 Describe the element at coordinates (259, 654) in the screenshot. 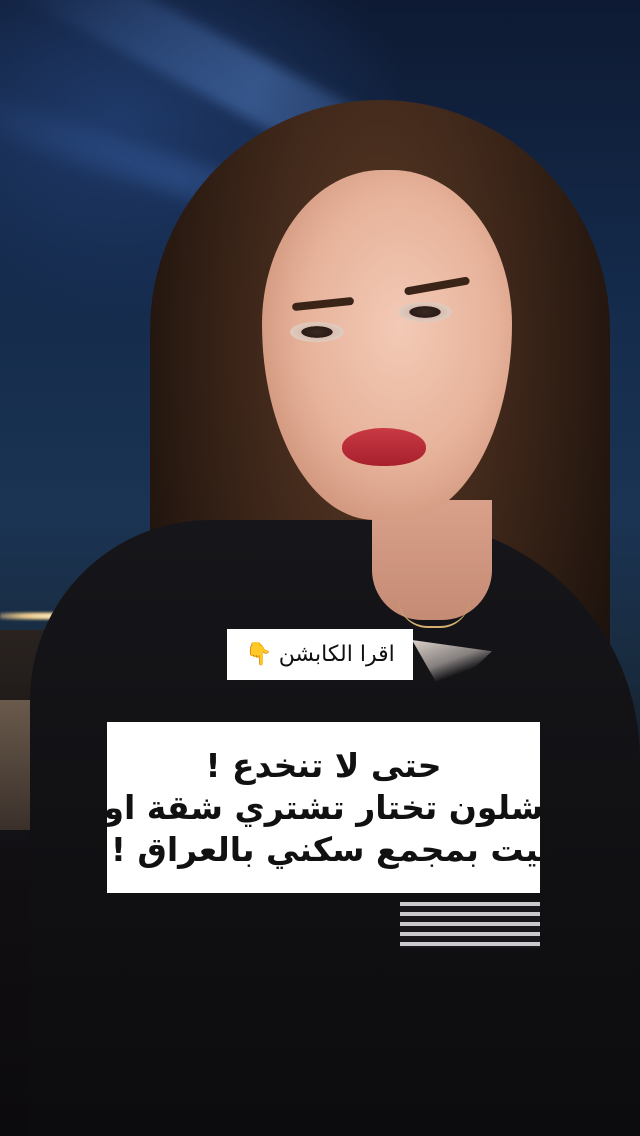

I see `pointing-down-icon: 👇` at that location.